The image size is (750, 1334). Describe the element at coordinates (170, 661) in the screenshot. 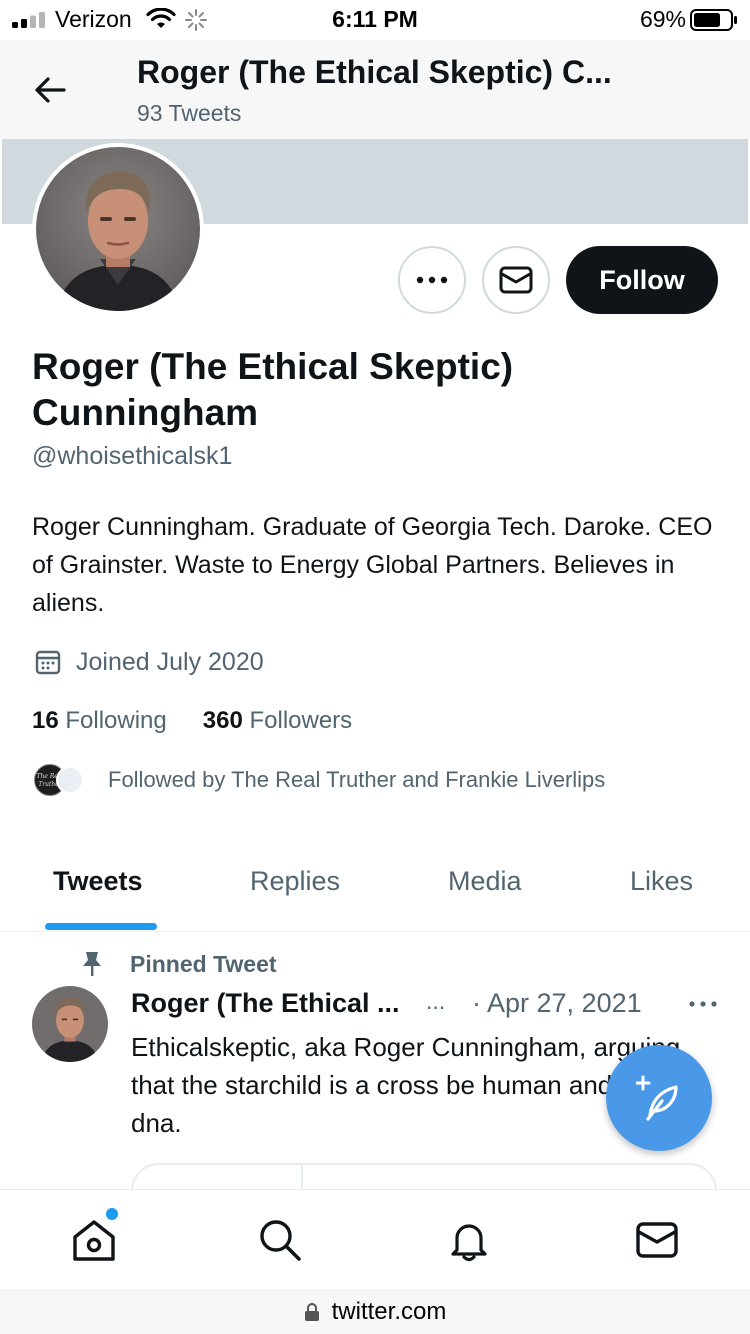

I see `joined-text: Joined July 2020` at that location.